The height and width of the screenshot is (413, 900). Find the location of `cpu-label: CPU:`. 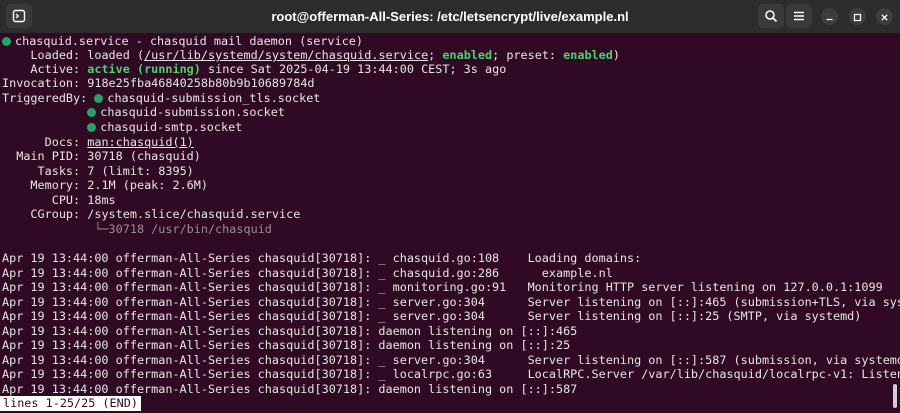

cpu-label: CPU: is located at coordinates (66, 200).